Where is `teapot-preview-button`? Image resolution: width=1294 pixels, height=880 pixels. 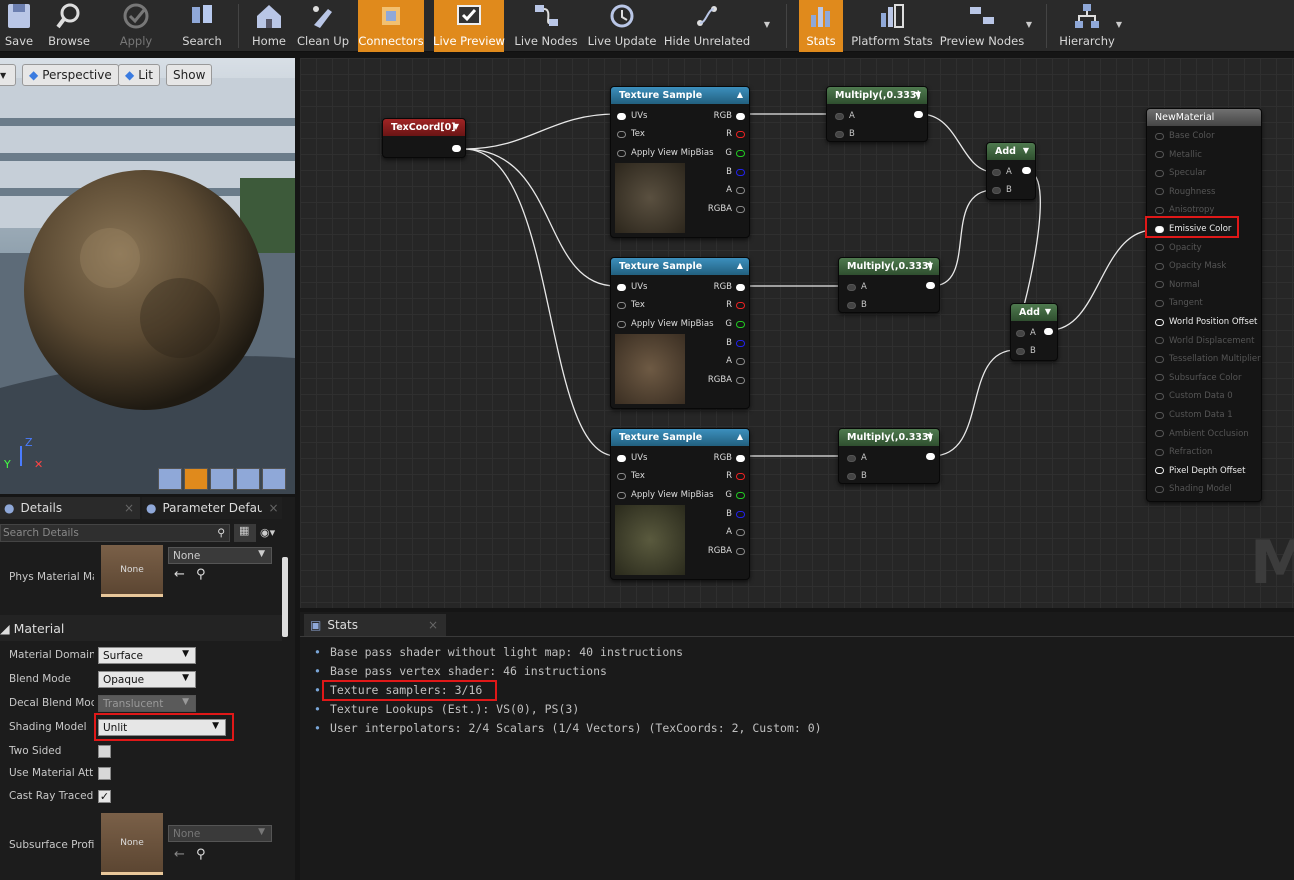 teapot-preview-button is located at coordinates (274, 479).